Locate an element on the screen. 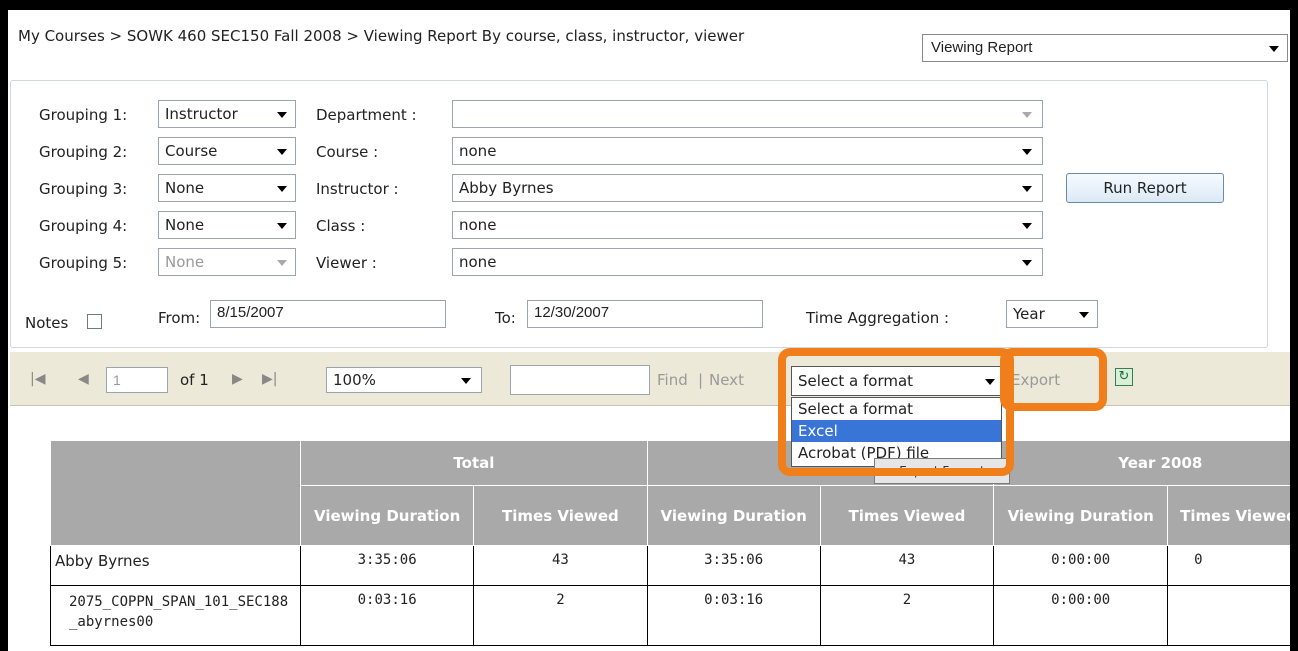 This screenshot has width=1298, height=651. report-type-value: Viewing Report is located at coordinates (982, 47).